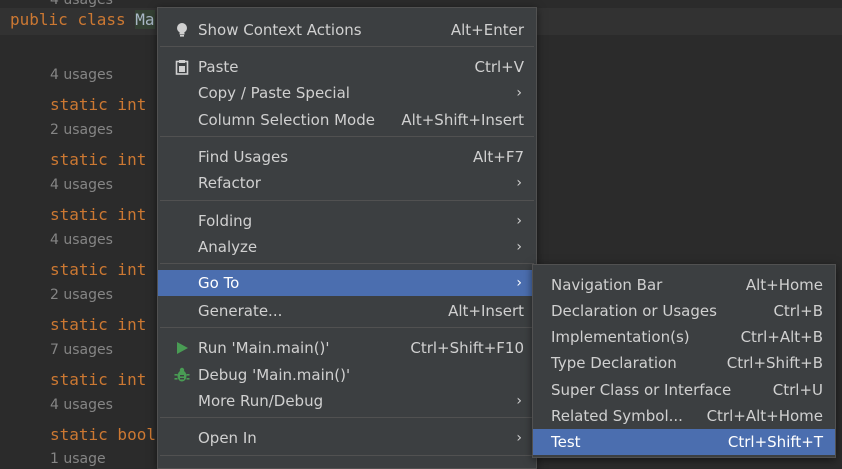 The width and height of the screenshot is (842, 469). Describe the element at coordinates (347, 221) in the screenshot. I see `menu-item-folding: Folding ›` at that location.